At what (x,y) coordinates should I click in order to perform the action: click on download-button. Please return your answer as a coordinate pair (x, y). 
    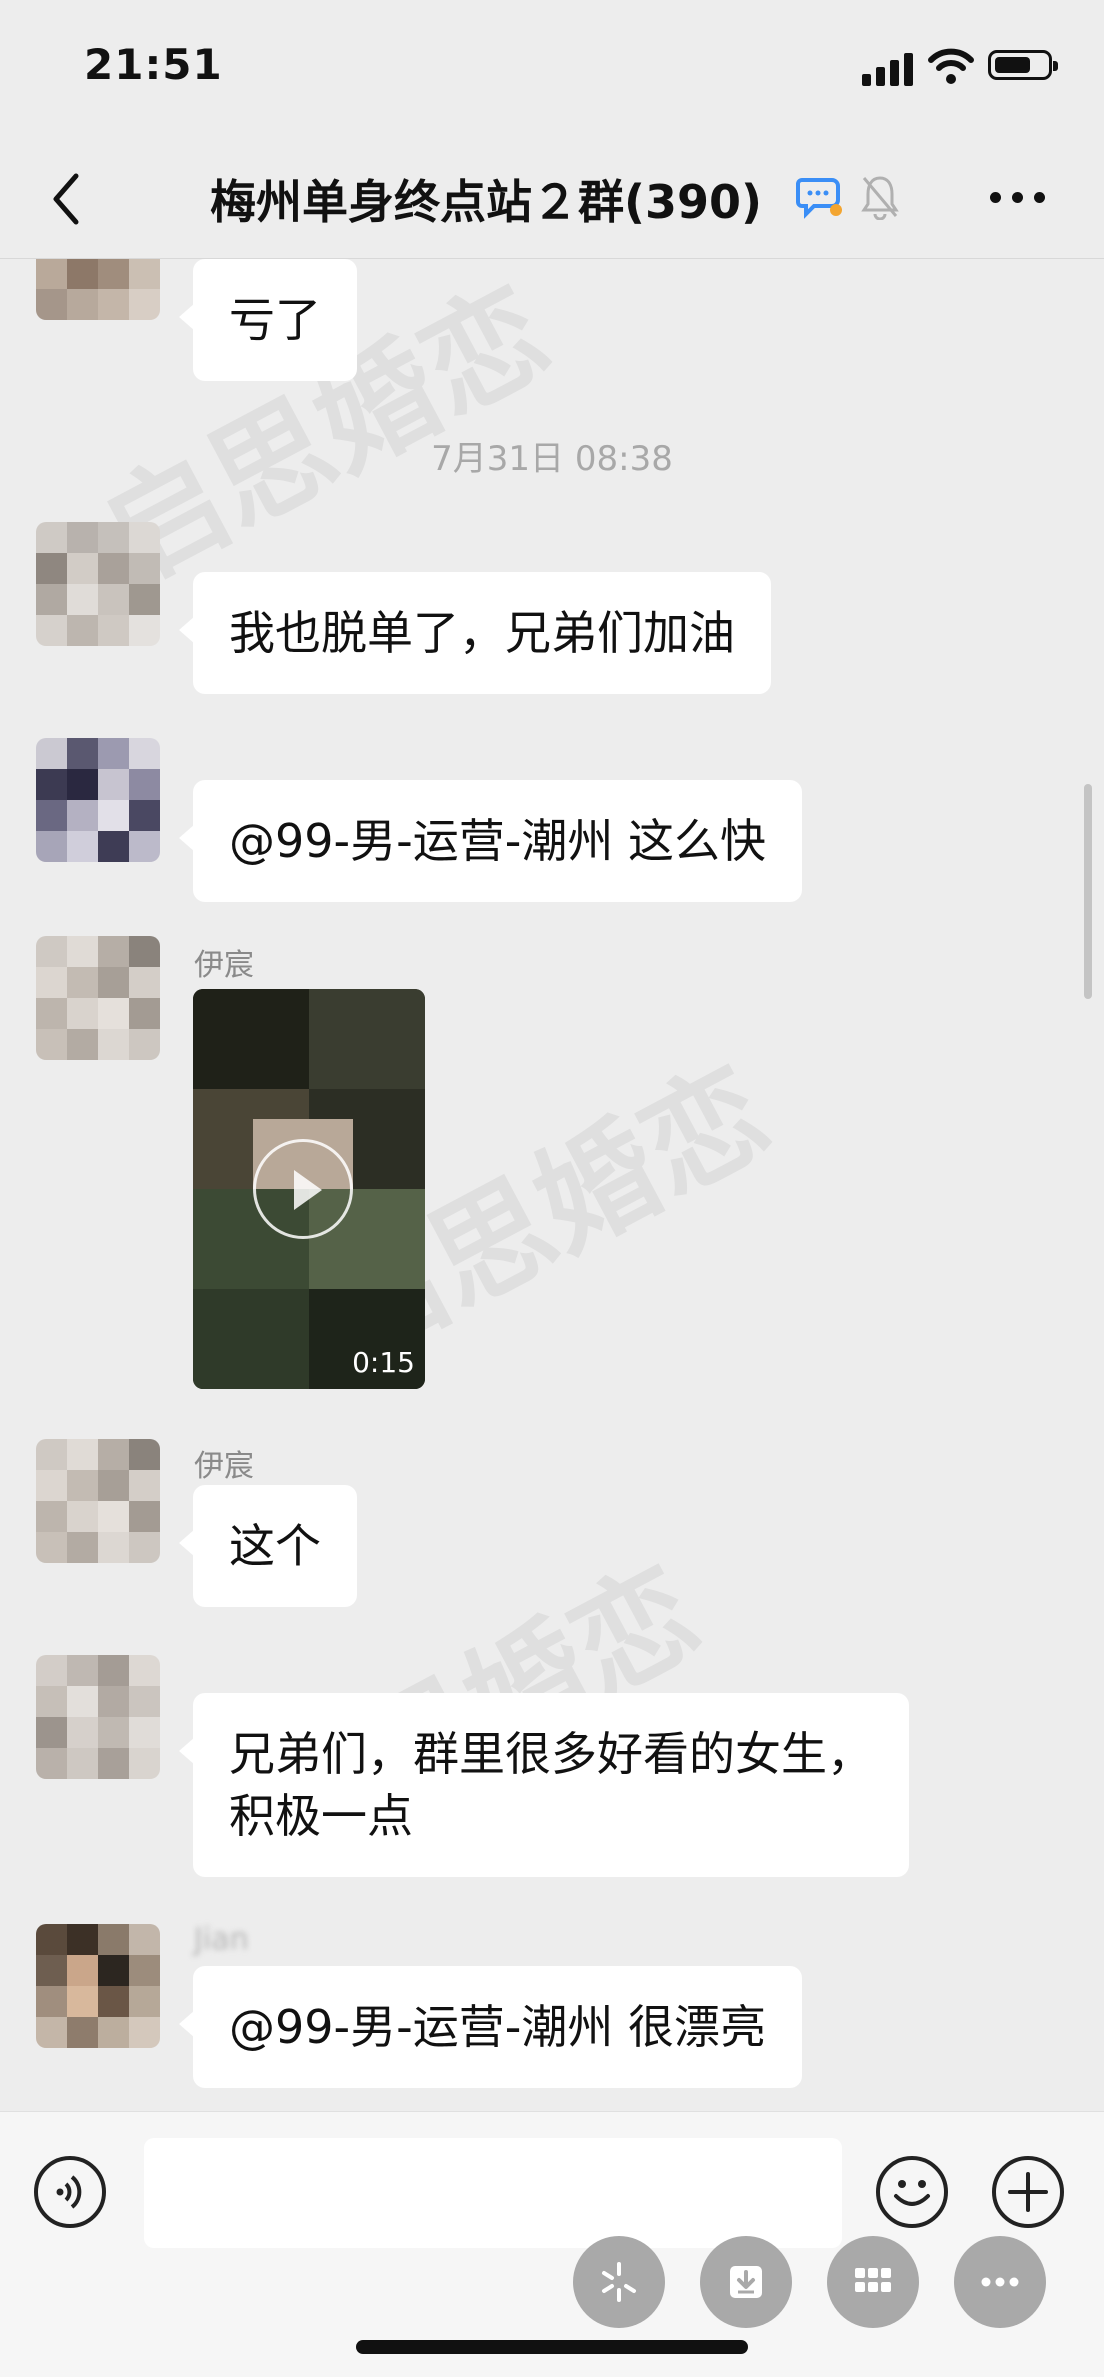
    Looking at the image, I should click on (746, 2282).